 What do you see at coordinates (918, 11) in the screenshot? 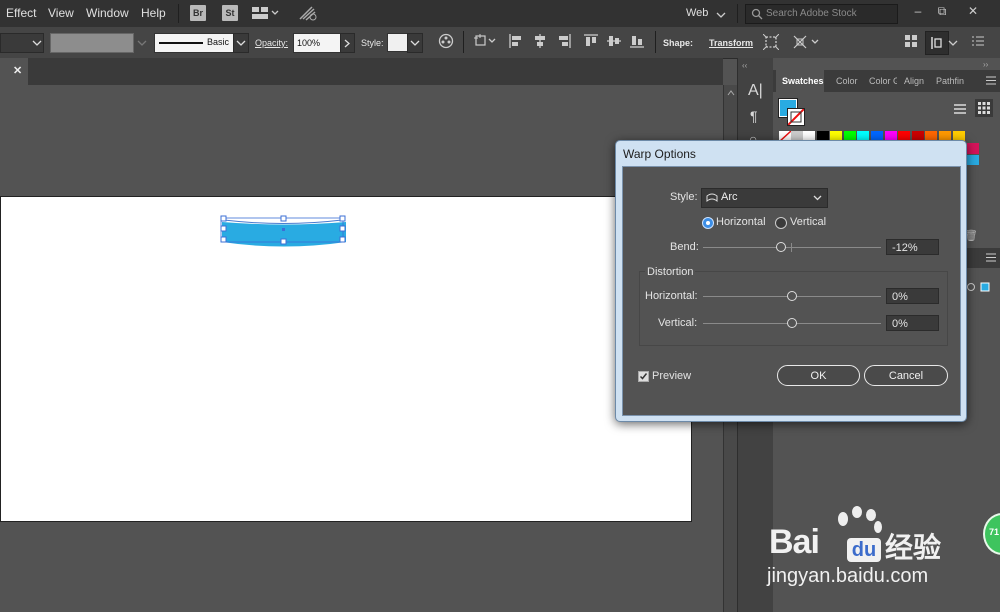
I see `minimize-icon: –` at bounding box center [918, 11].